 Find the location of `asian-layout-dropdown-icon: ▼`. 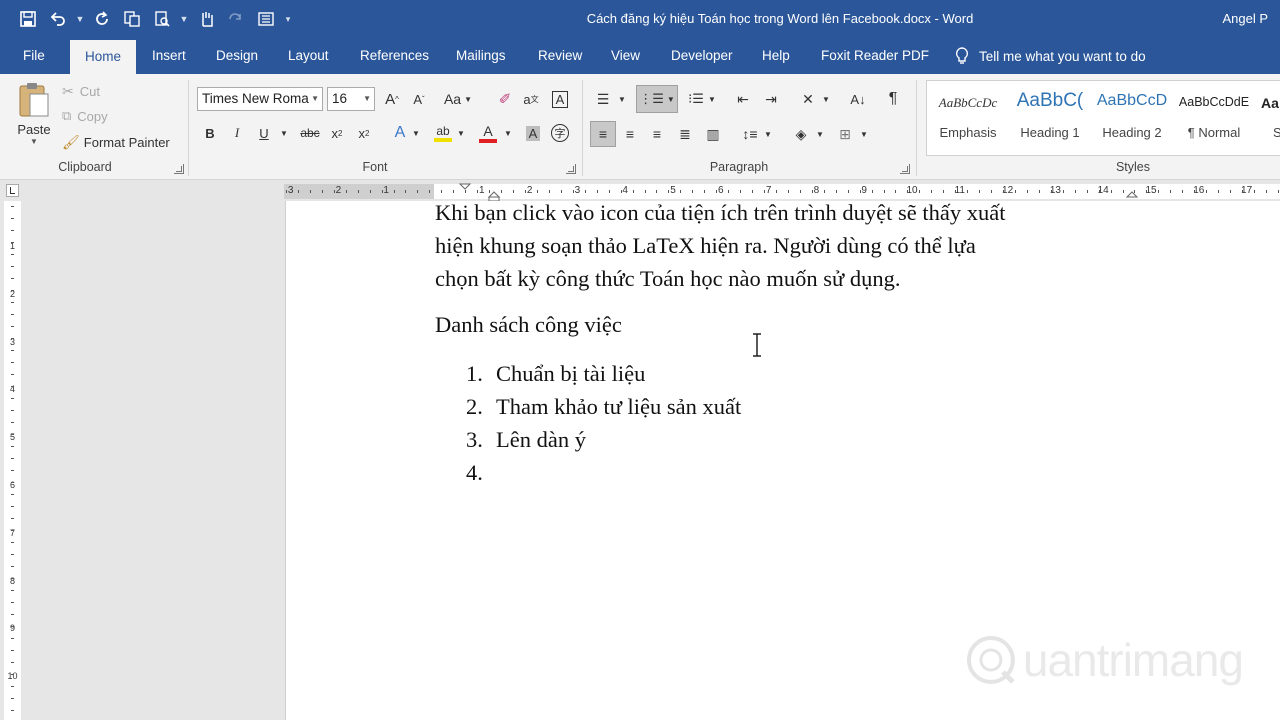

asian-layout-dropdown-icon: ▼ is located at coordinates (826, 99).